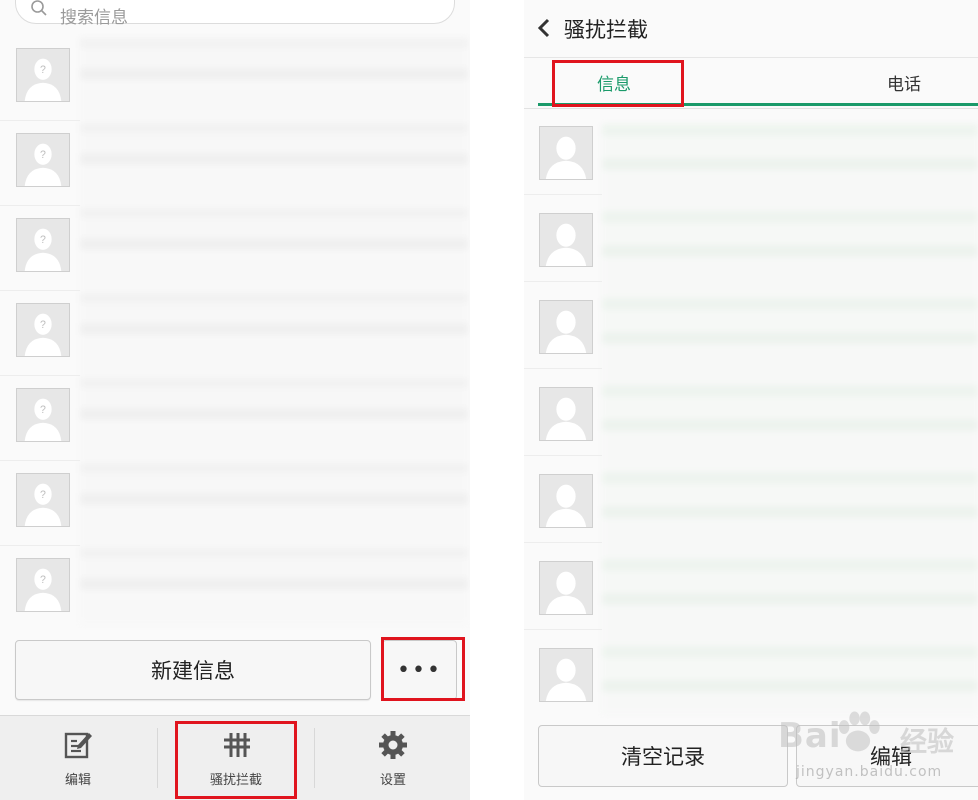  I want to click on hash-icon, so click(237, 745).